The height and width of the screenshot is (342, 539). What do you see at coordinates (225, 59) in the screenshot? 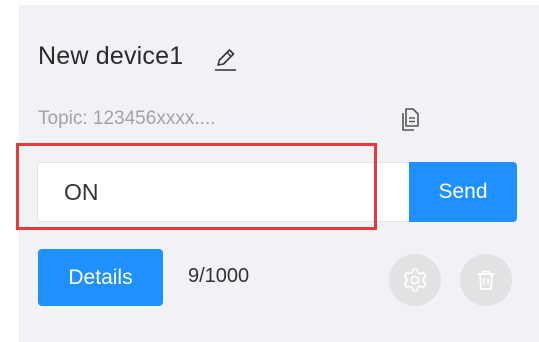
I see `edit-icon` at bounding box center [225, 59].